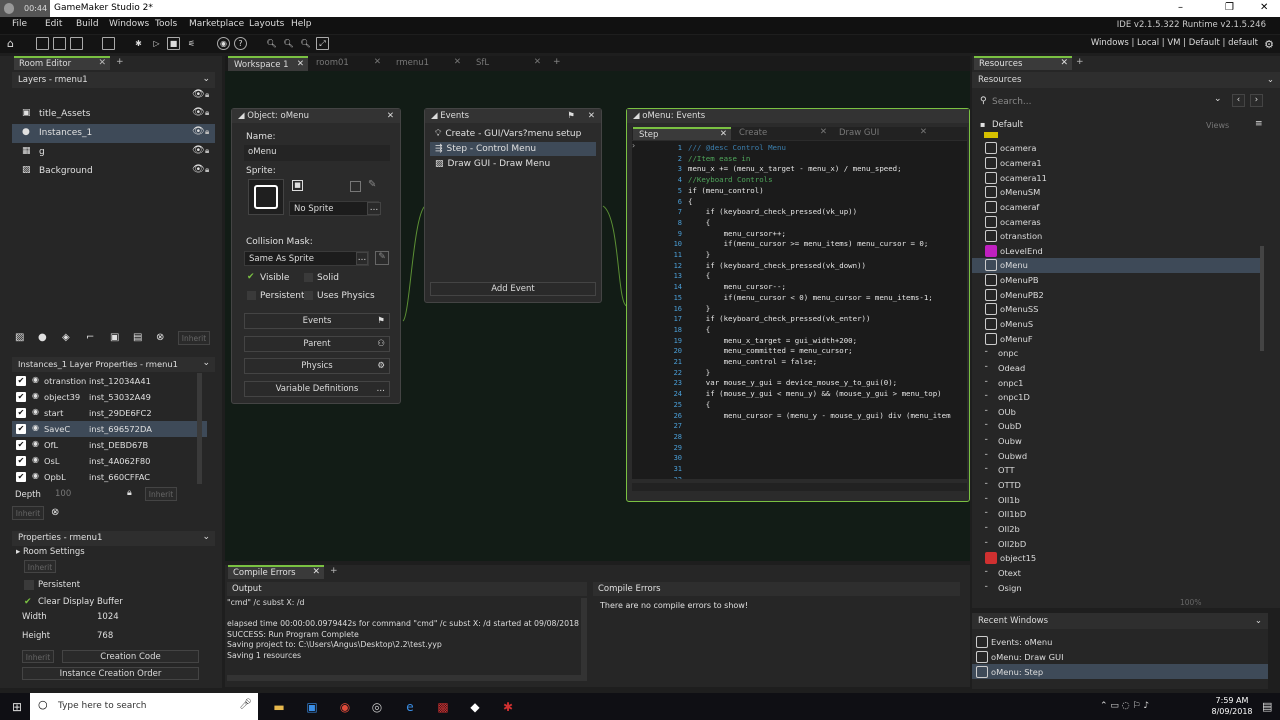 This screenshot has height=720, width=1280. I want to click on save-project-icon, so click(76, 43).